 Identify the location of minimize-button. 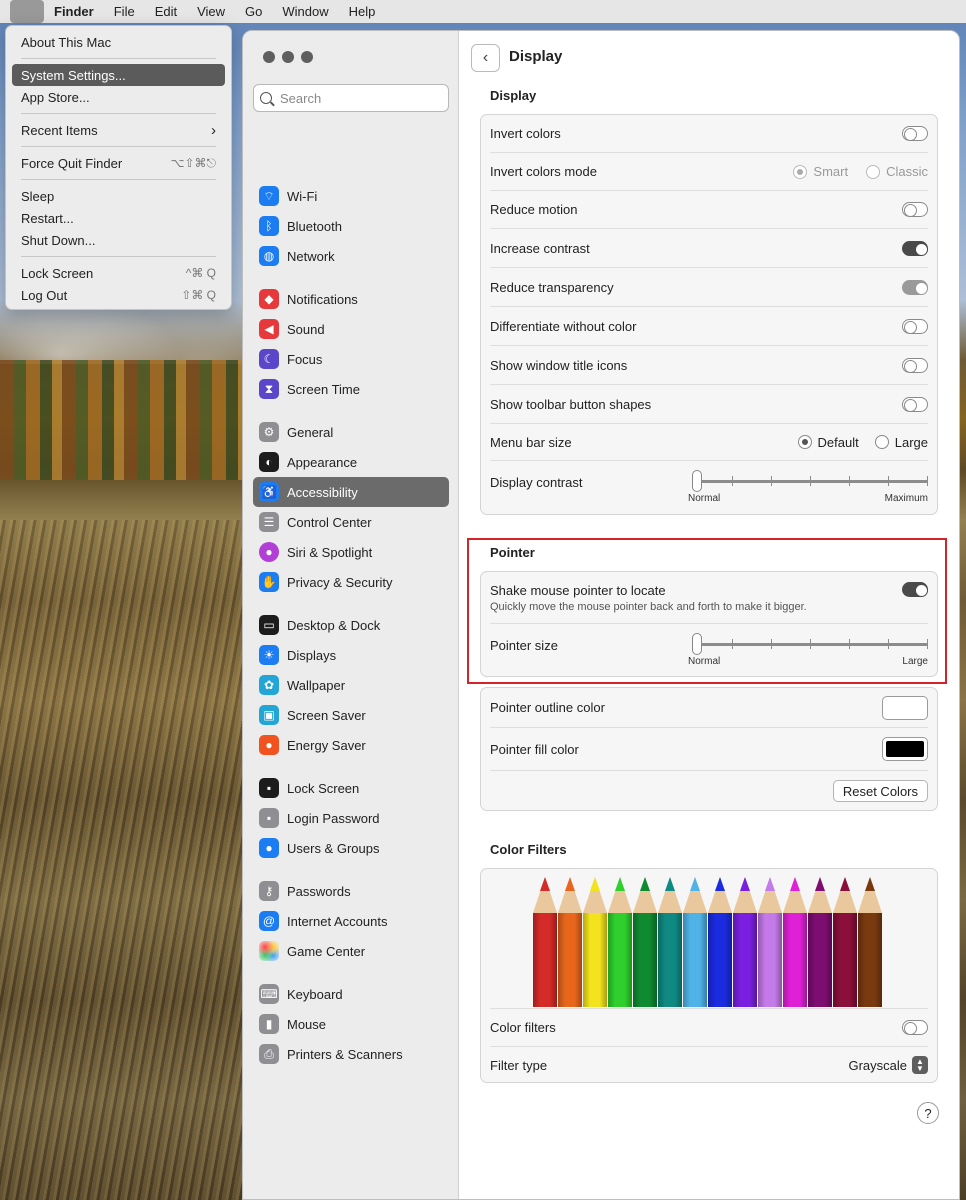
(288, 57).